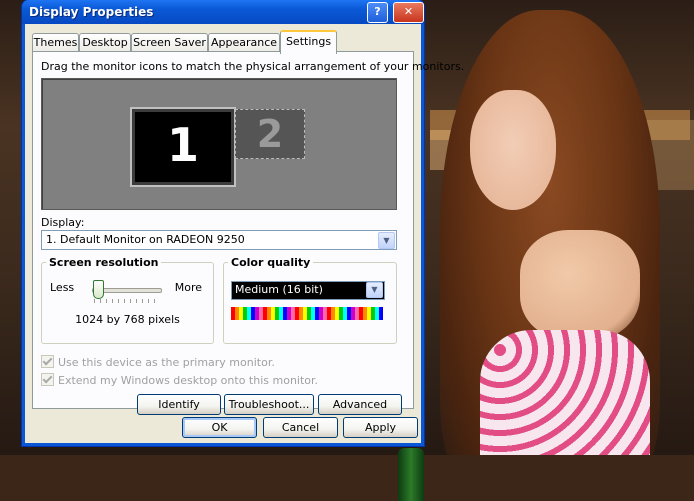 The width and height of the screenshot is (694, 501). Describe the element at coordinates (98, 289) in the screenshot. I see `resolution-slider-thumb` at that location.